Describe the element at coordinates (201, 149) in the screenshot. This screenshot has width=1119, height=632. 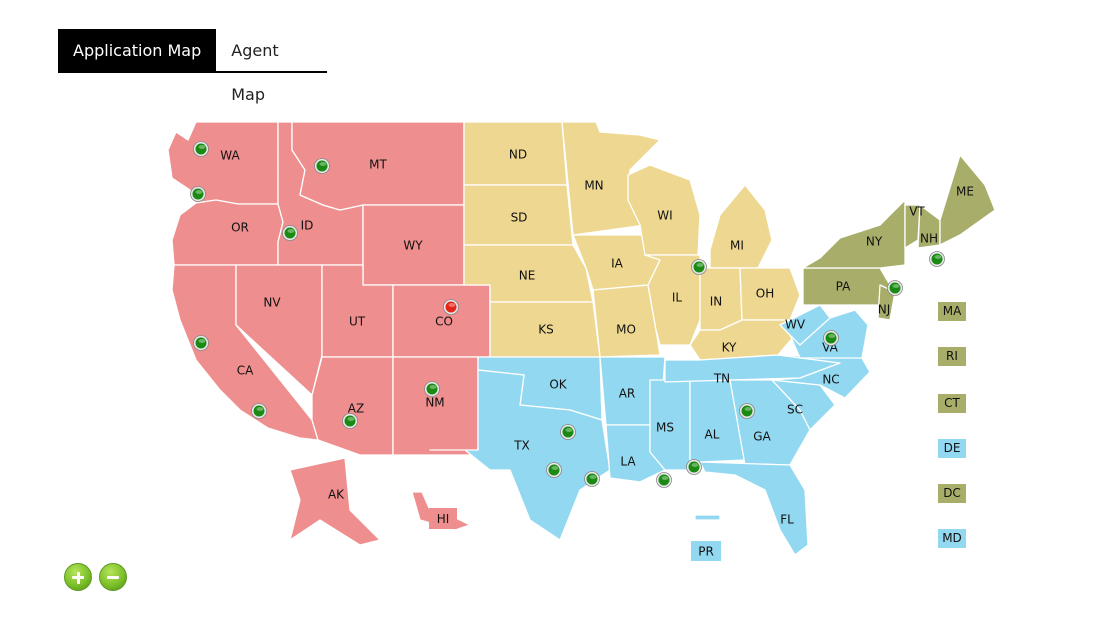
I see `status-marker-wa-ok` at that location.